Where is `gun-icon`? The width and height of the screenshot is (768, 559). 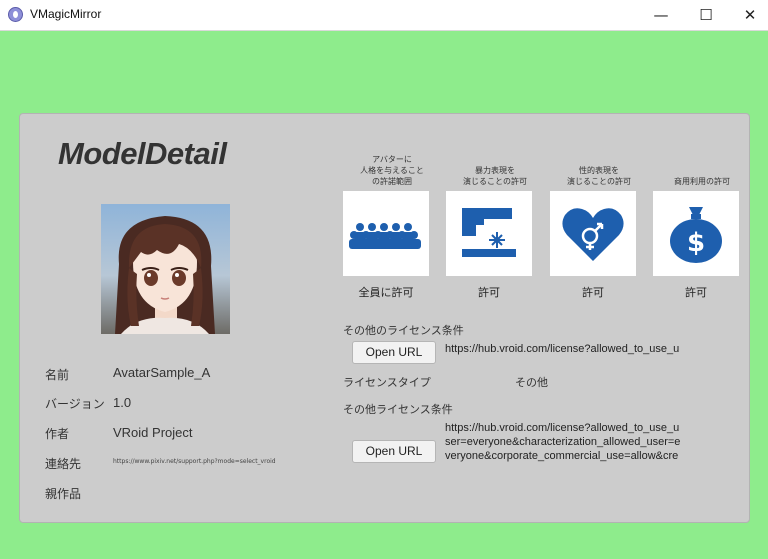 gun-icon is located at coordinates (489, 232).